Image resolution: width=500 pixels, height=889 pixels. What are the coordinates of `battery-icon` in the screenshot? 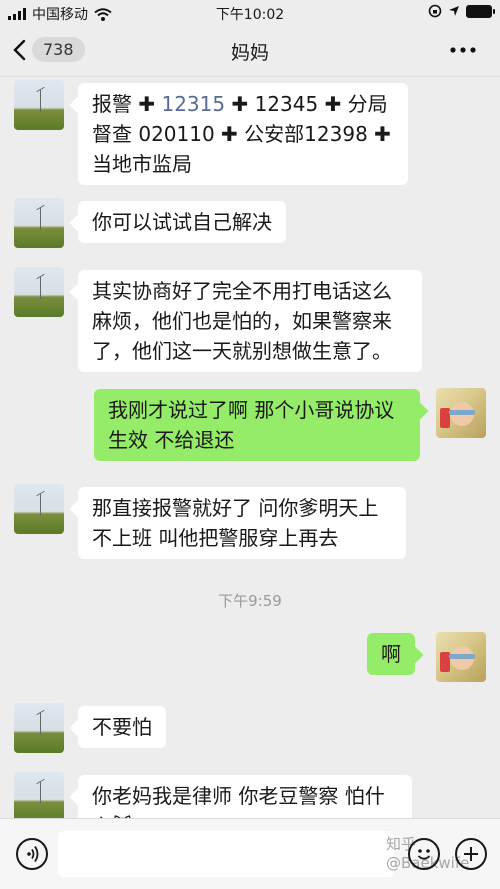 It's located at (480, 11).